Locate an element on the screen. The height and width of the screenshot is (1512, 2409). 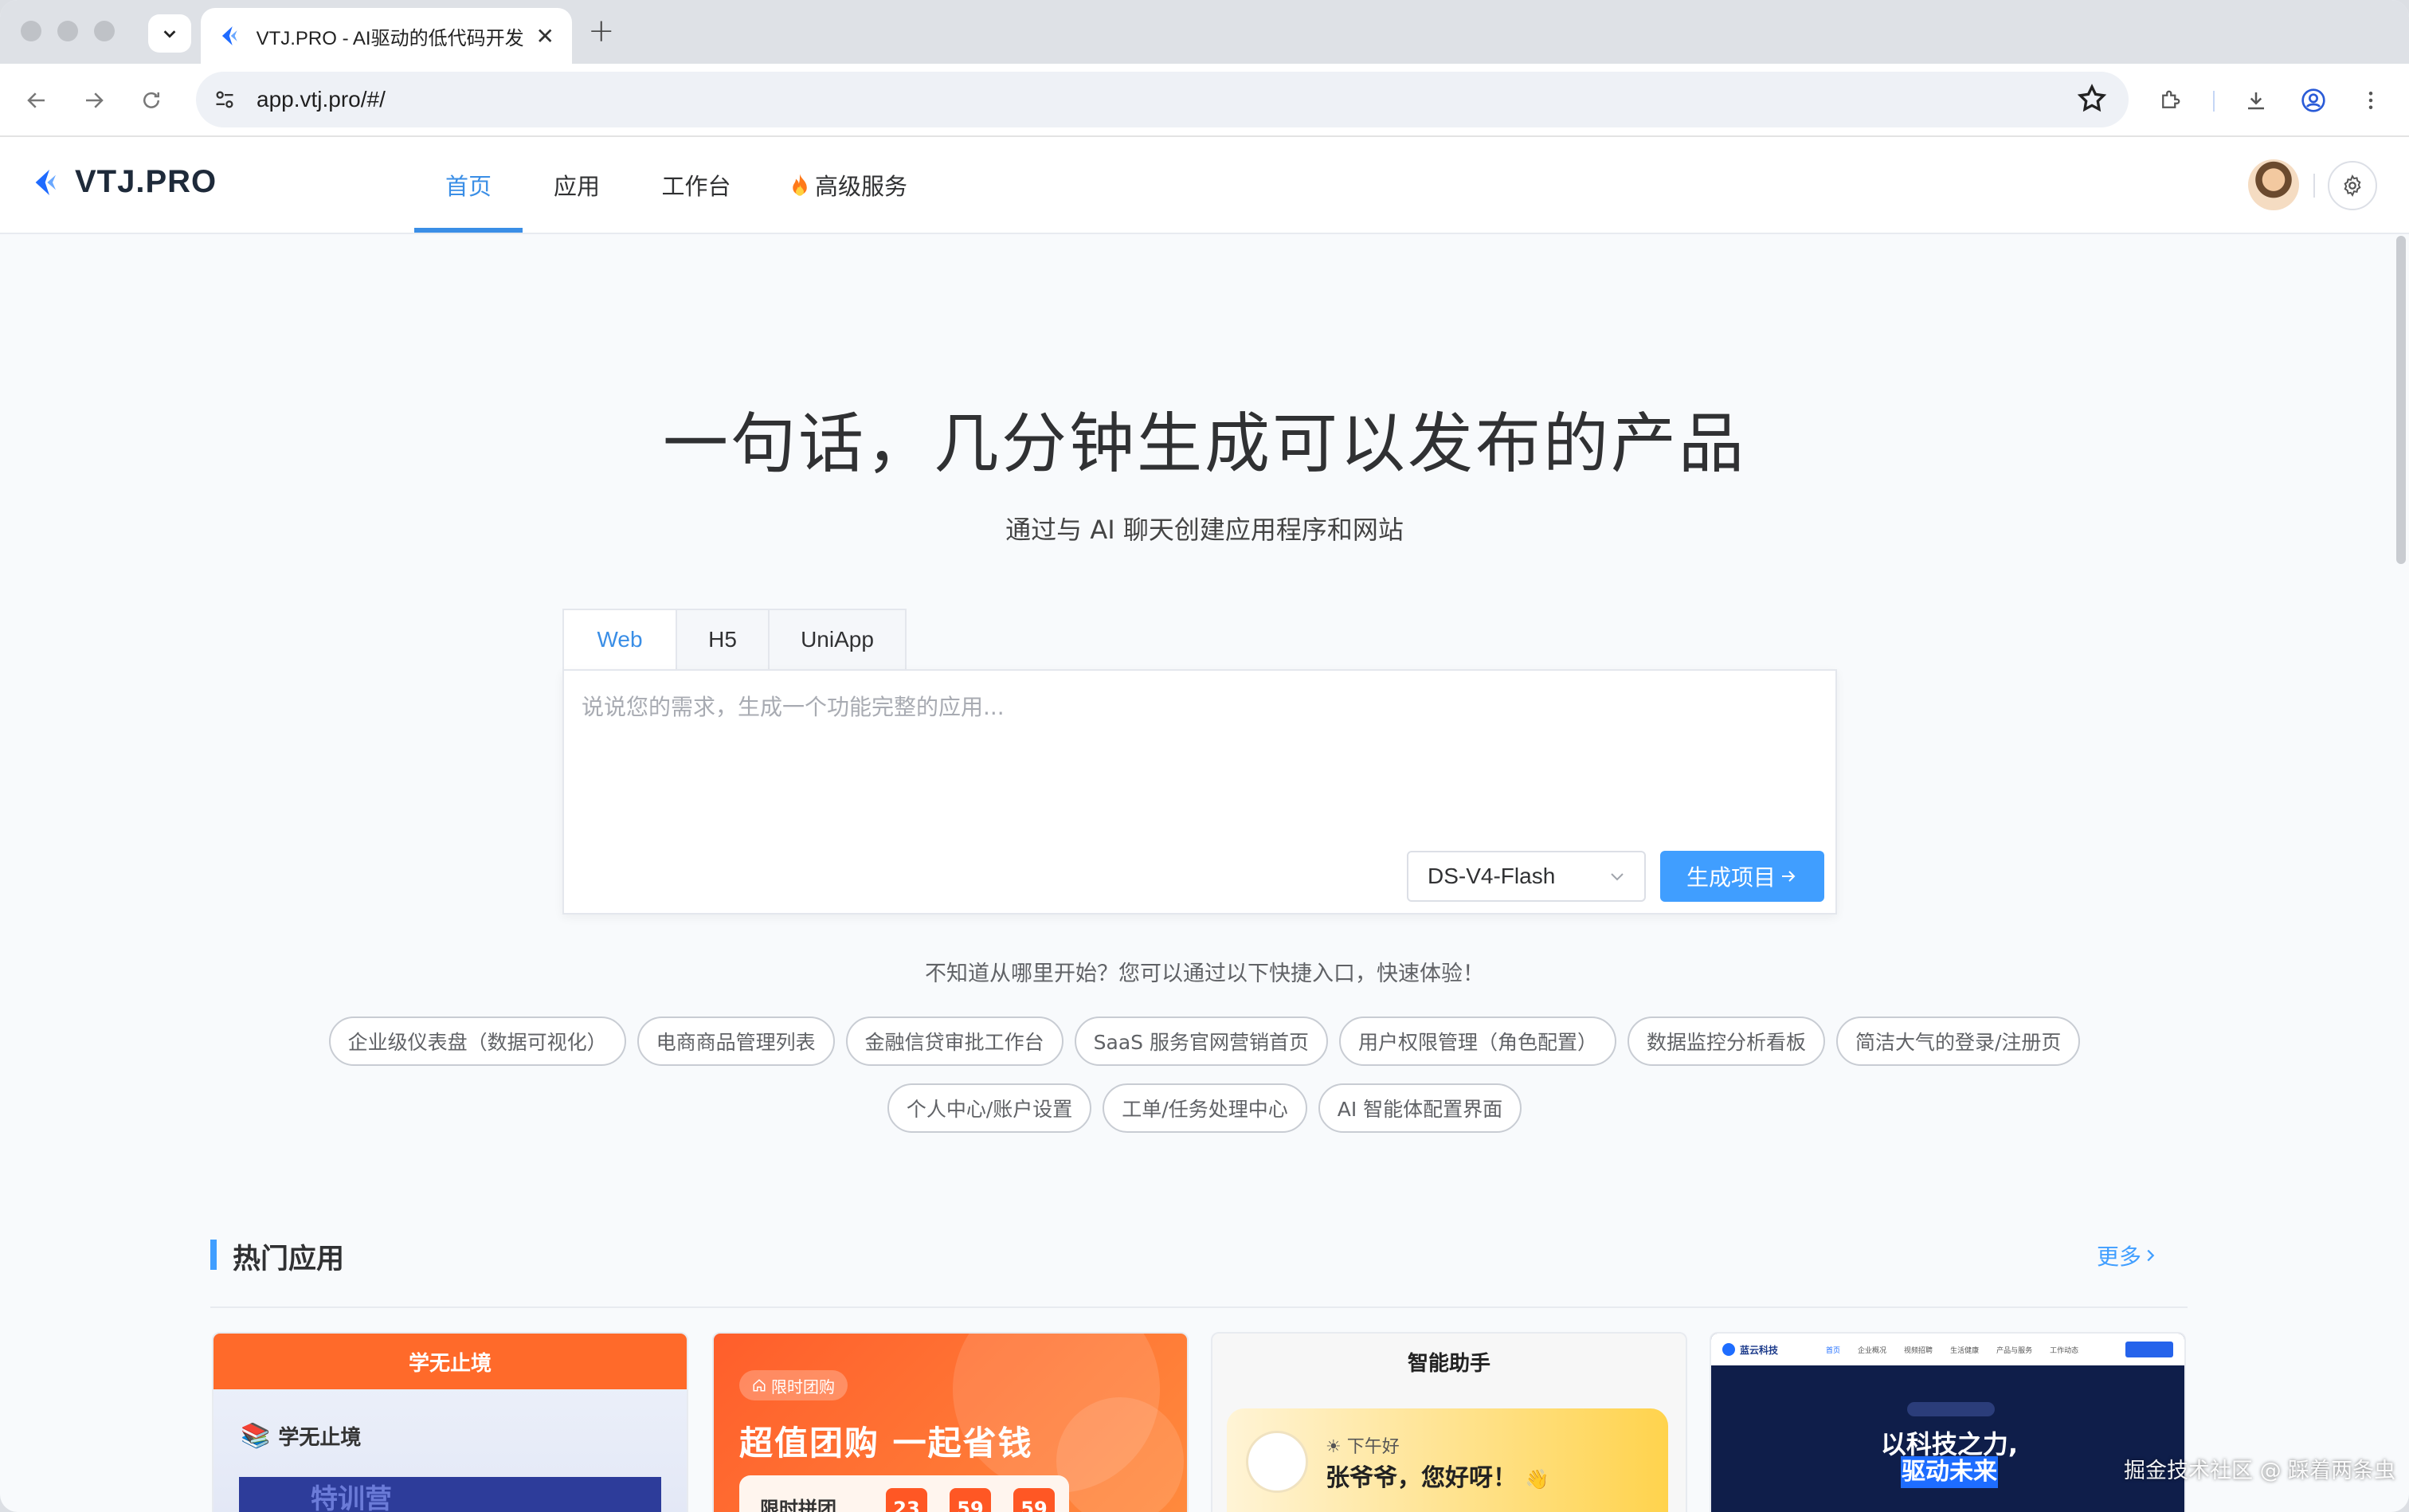
forward-button is located at coordinates (94, 101).